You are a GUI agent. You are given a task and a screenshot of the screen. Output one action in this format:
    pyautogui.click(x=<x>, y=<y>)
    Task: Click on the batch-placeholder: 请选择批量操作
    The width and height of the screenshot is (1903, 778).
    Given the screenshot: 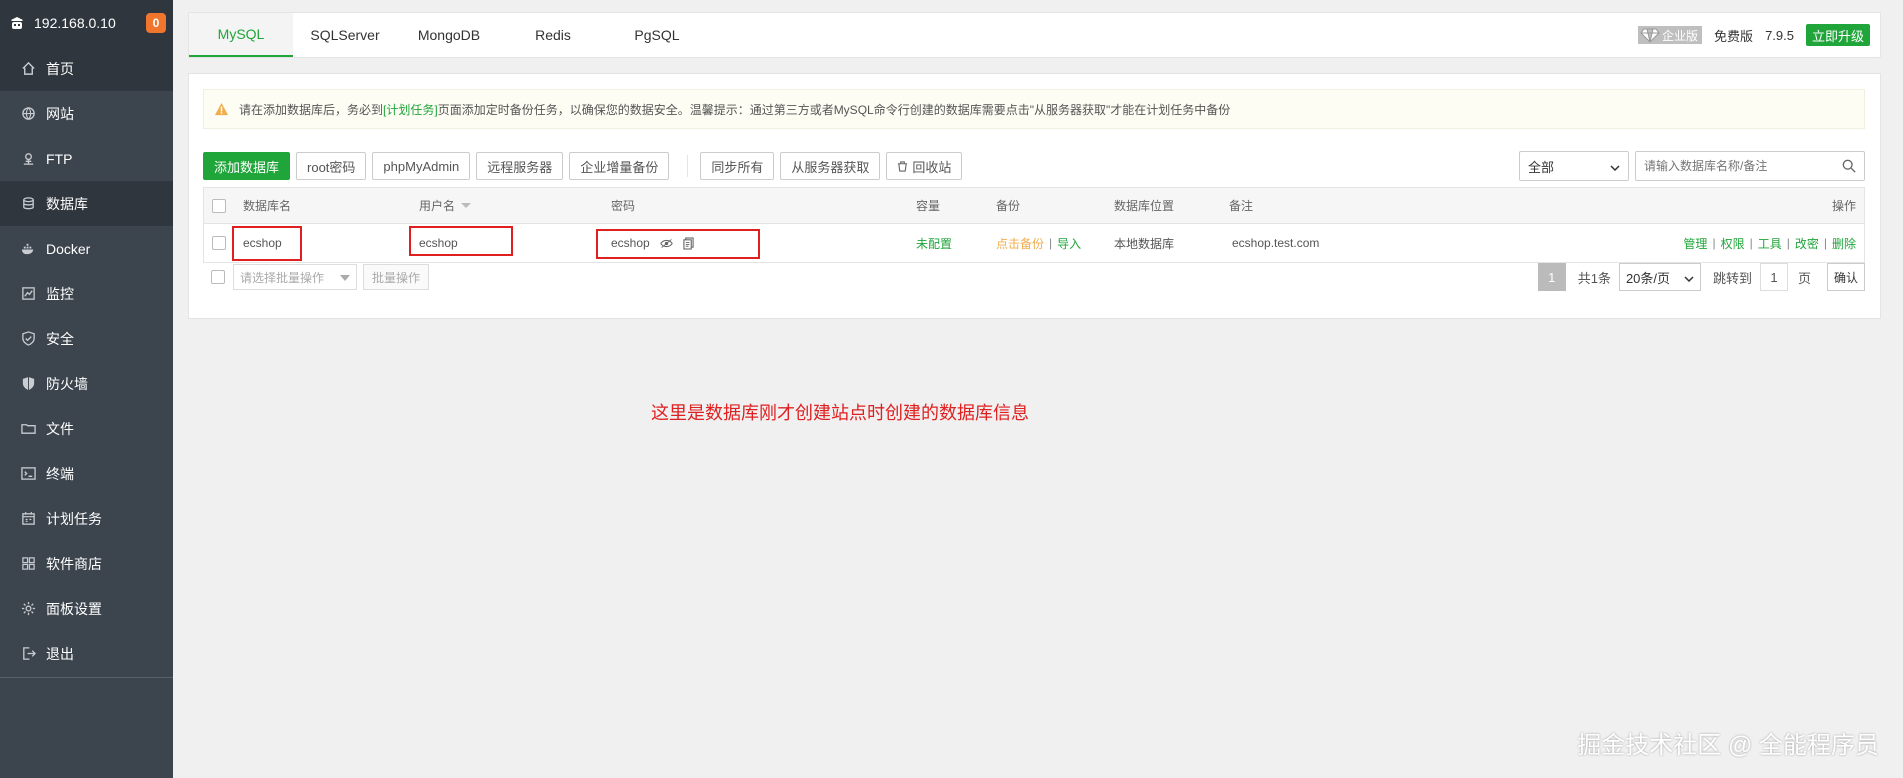 What is the action you would take?
    pyautogui.click(x=282, y=277)
    